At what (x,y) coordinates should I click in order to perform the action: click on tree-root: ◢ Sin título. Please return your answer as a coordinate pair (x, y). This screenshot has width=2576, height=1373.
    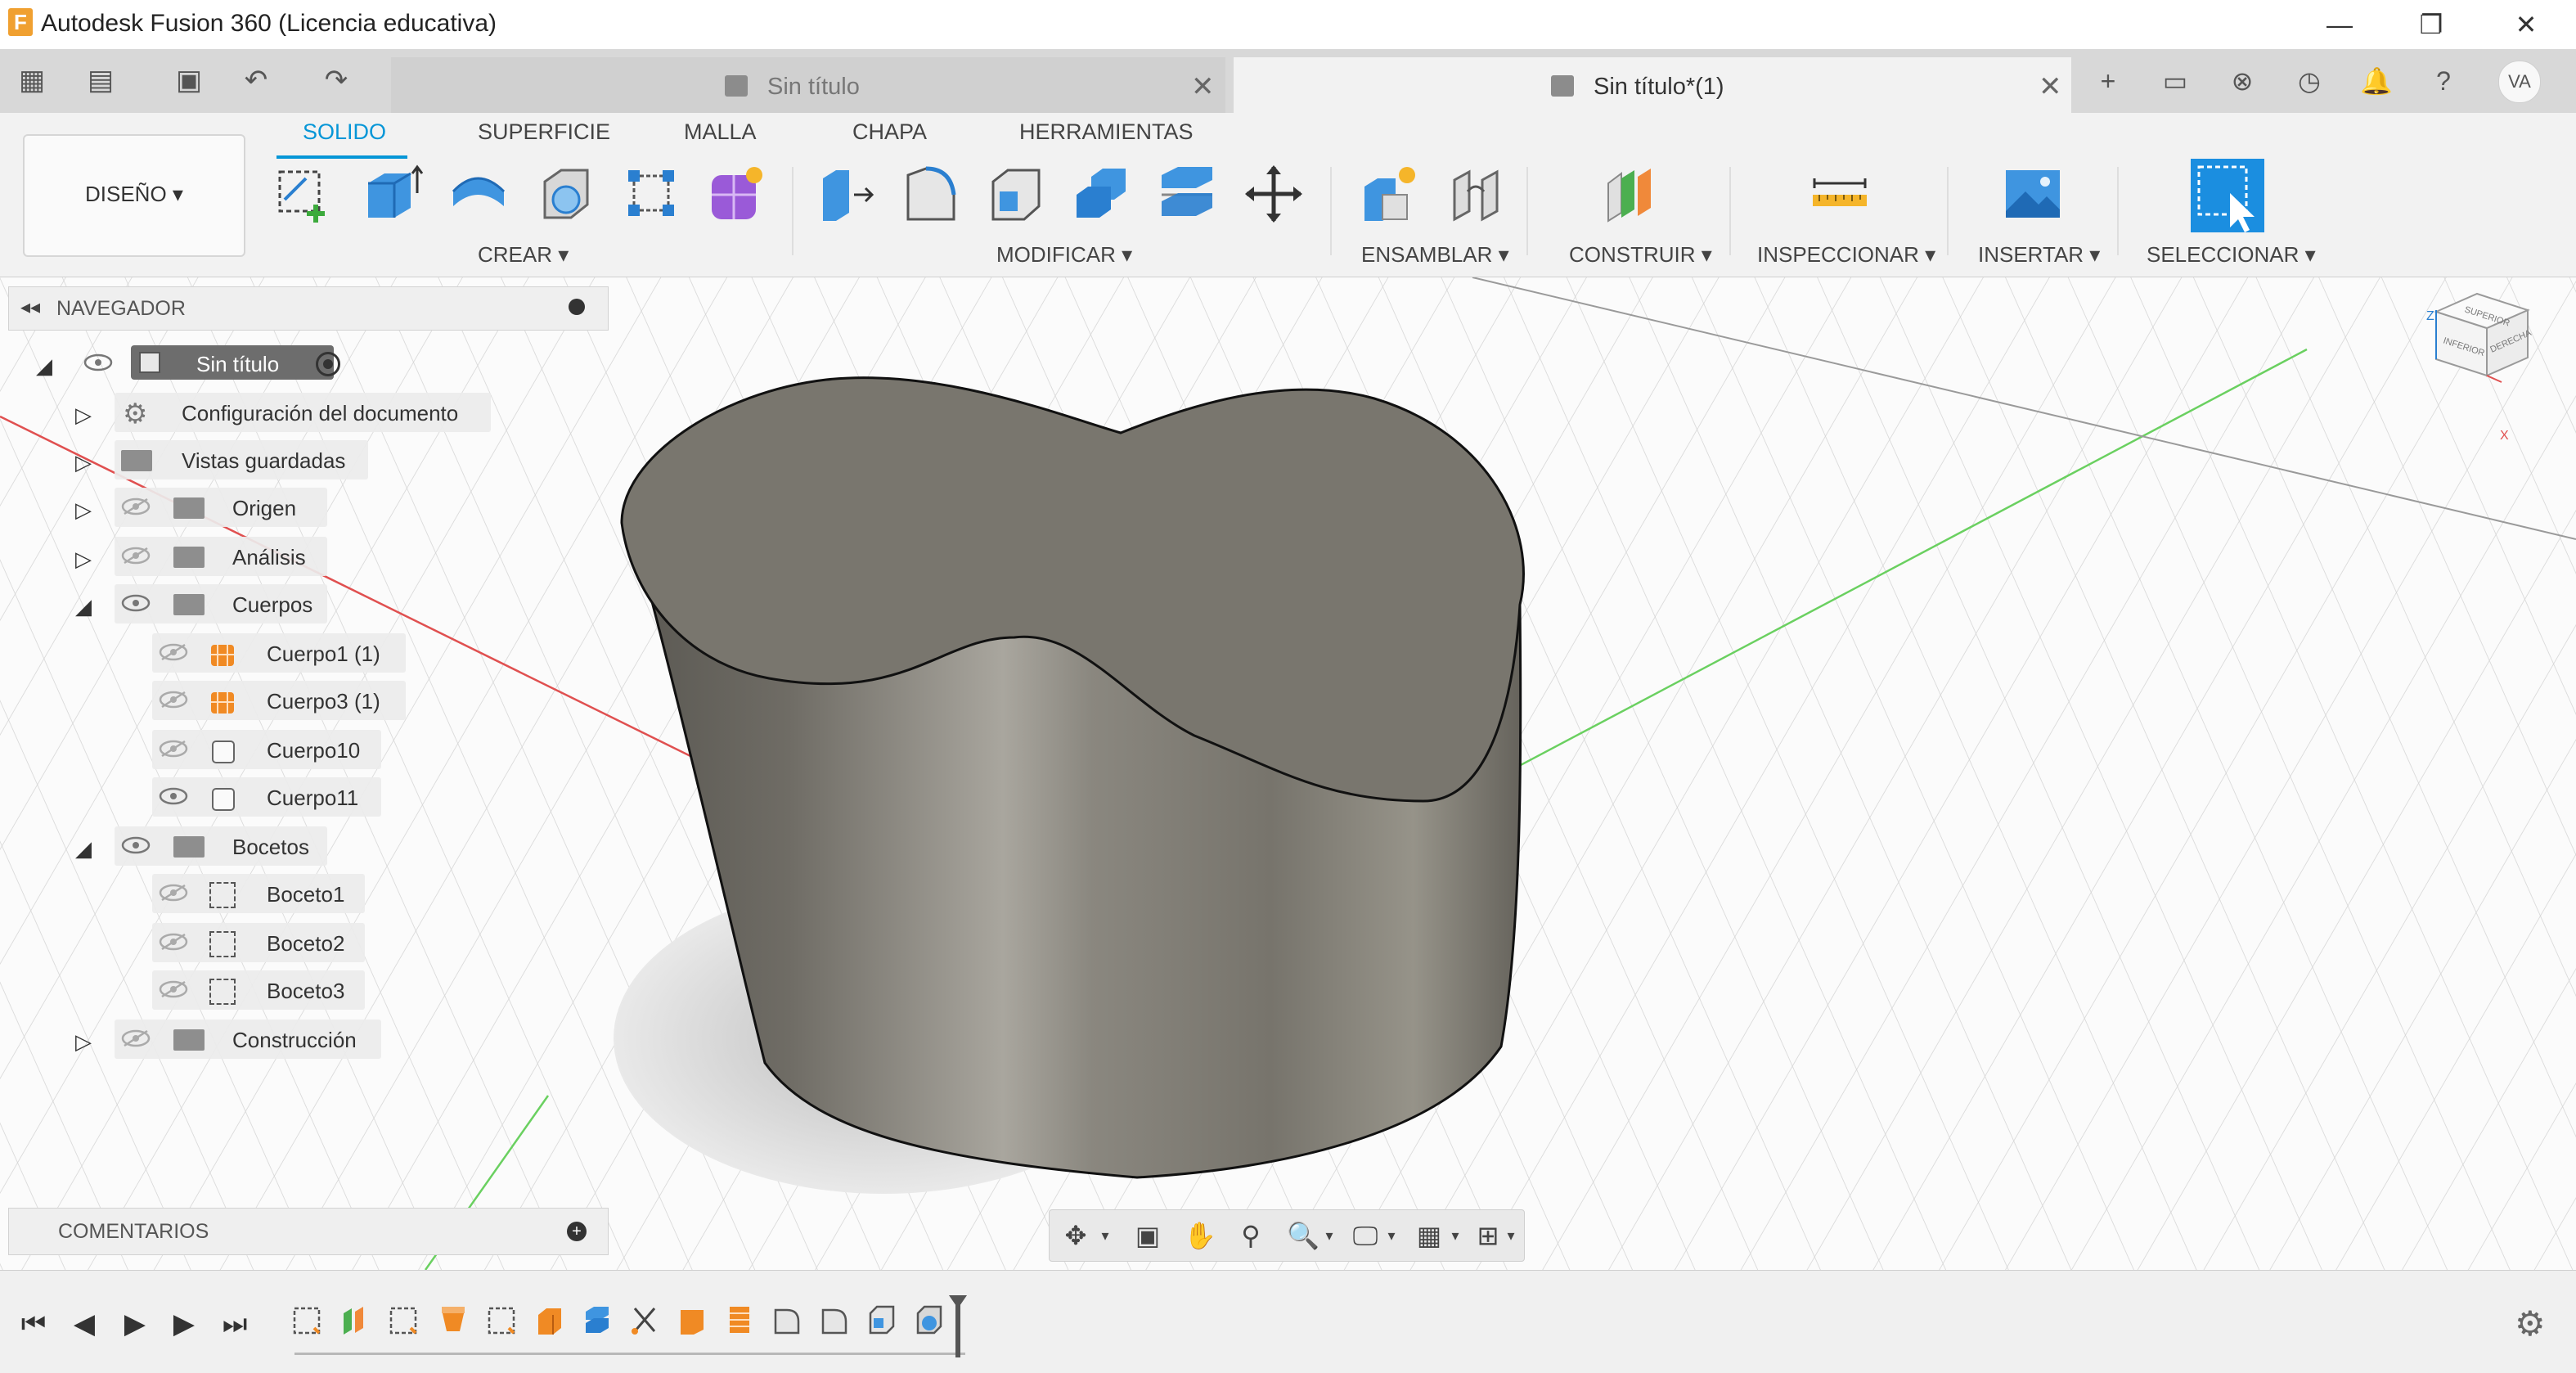
    Looking at the image, I should click on (199, 363).